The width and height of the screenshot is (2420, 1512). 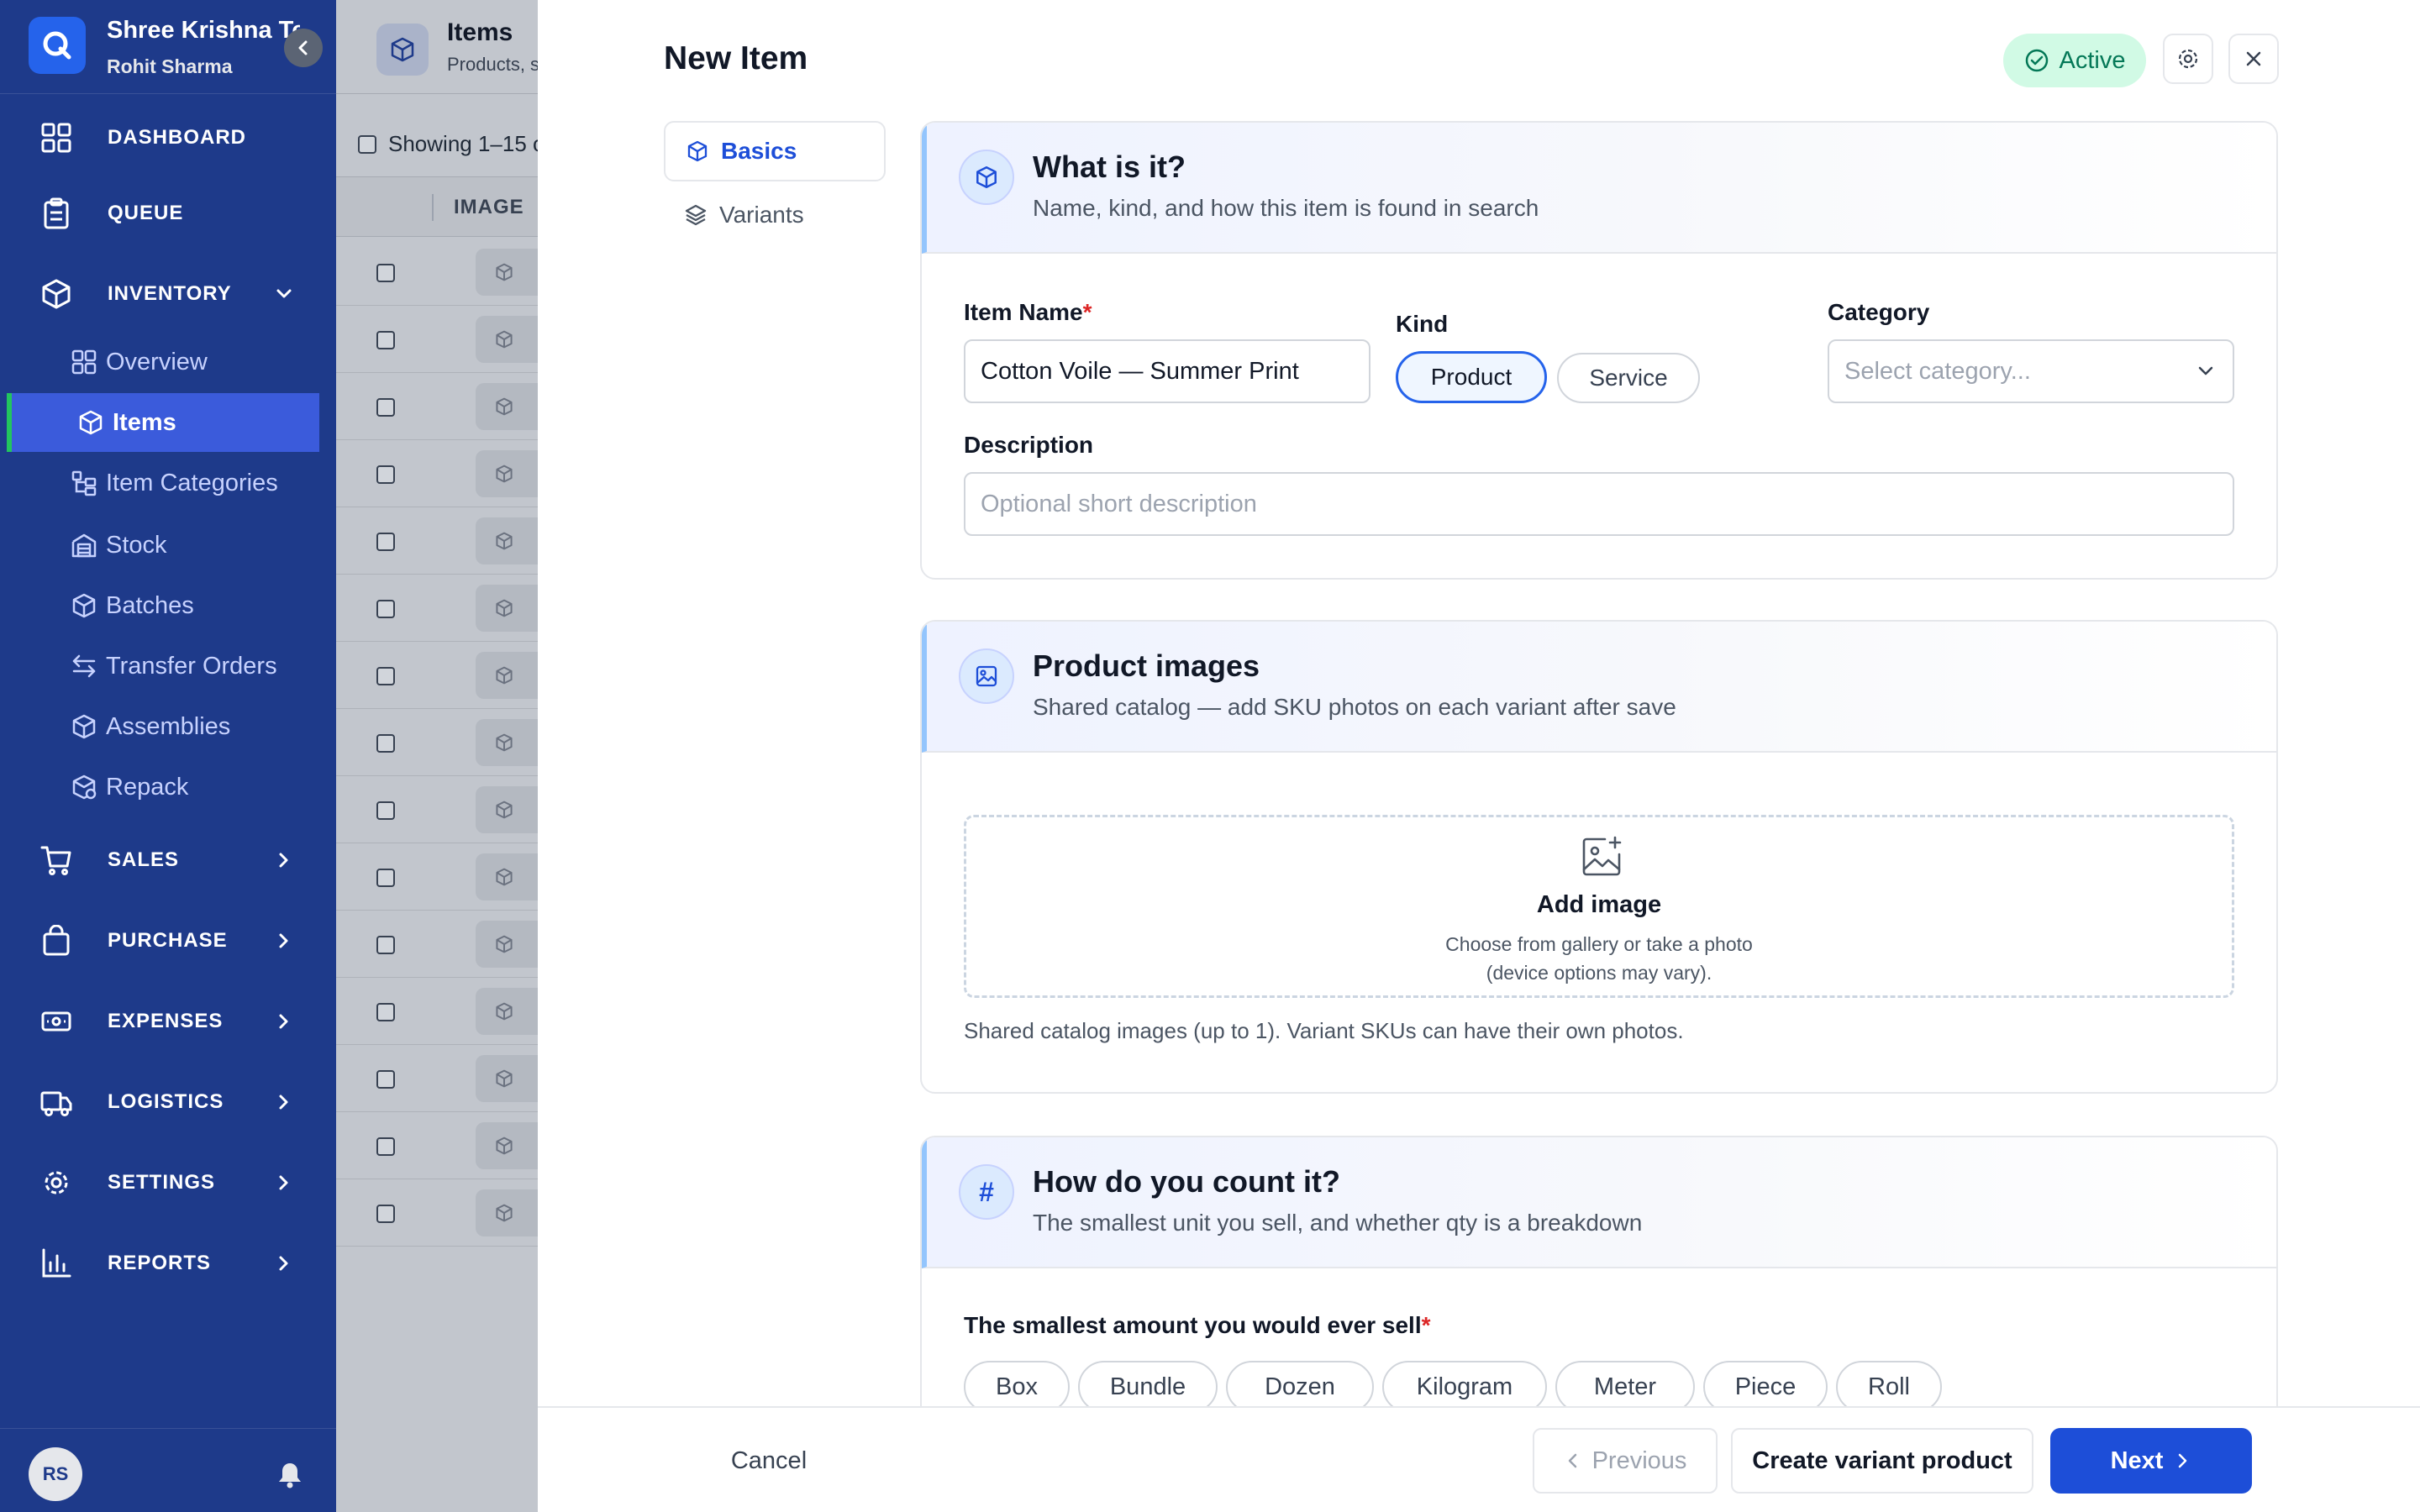 I want to click on add-image-title: Add image, so click(x=1599, y=904).